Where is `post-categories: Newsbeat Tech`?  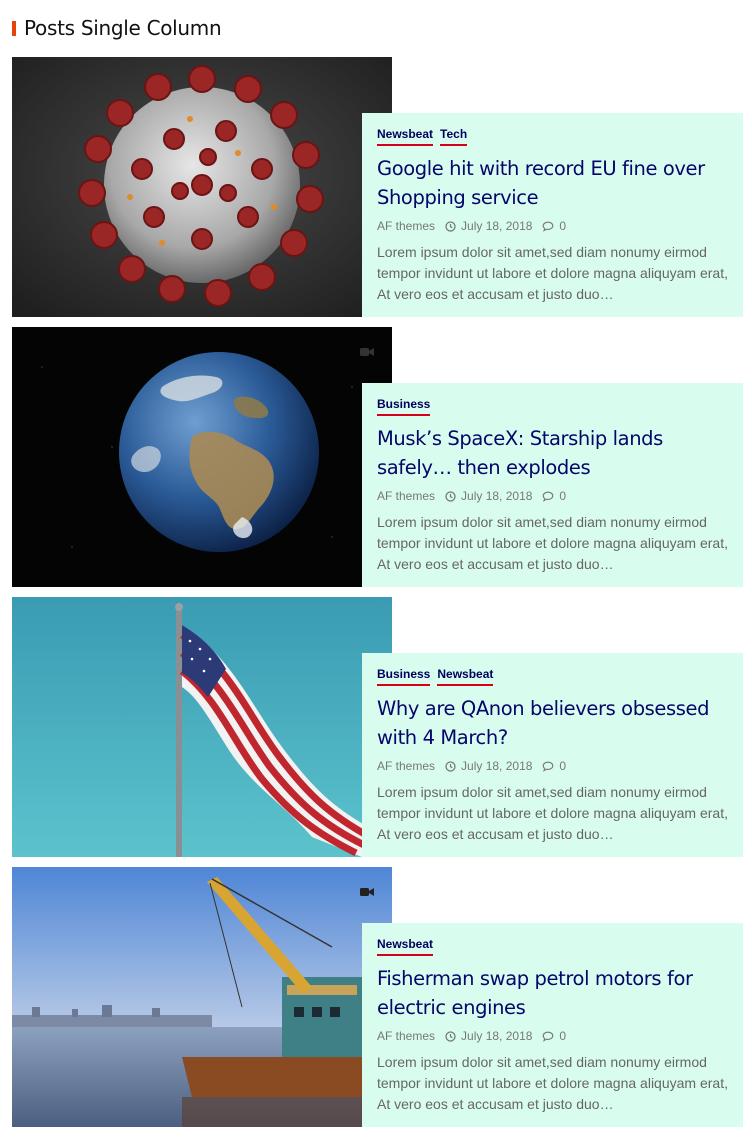 post-categories: Newsbeat Tech is located at coordinates (552, 138).